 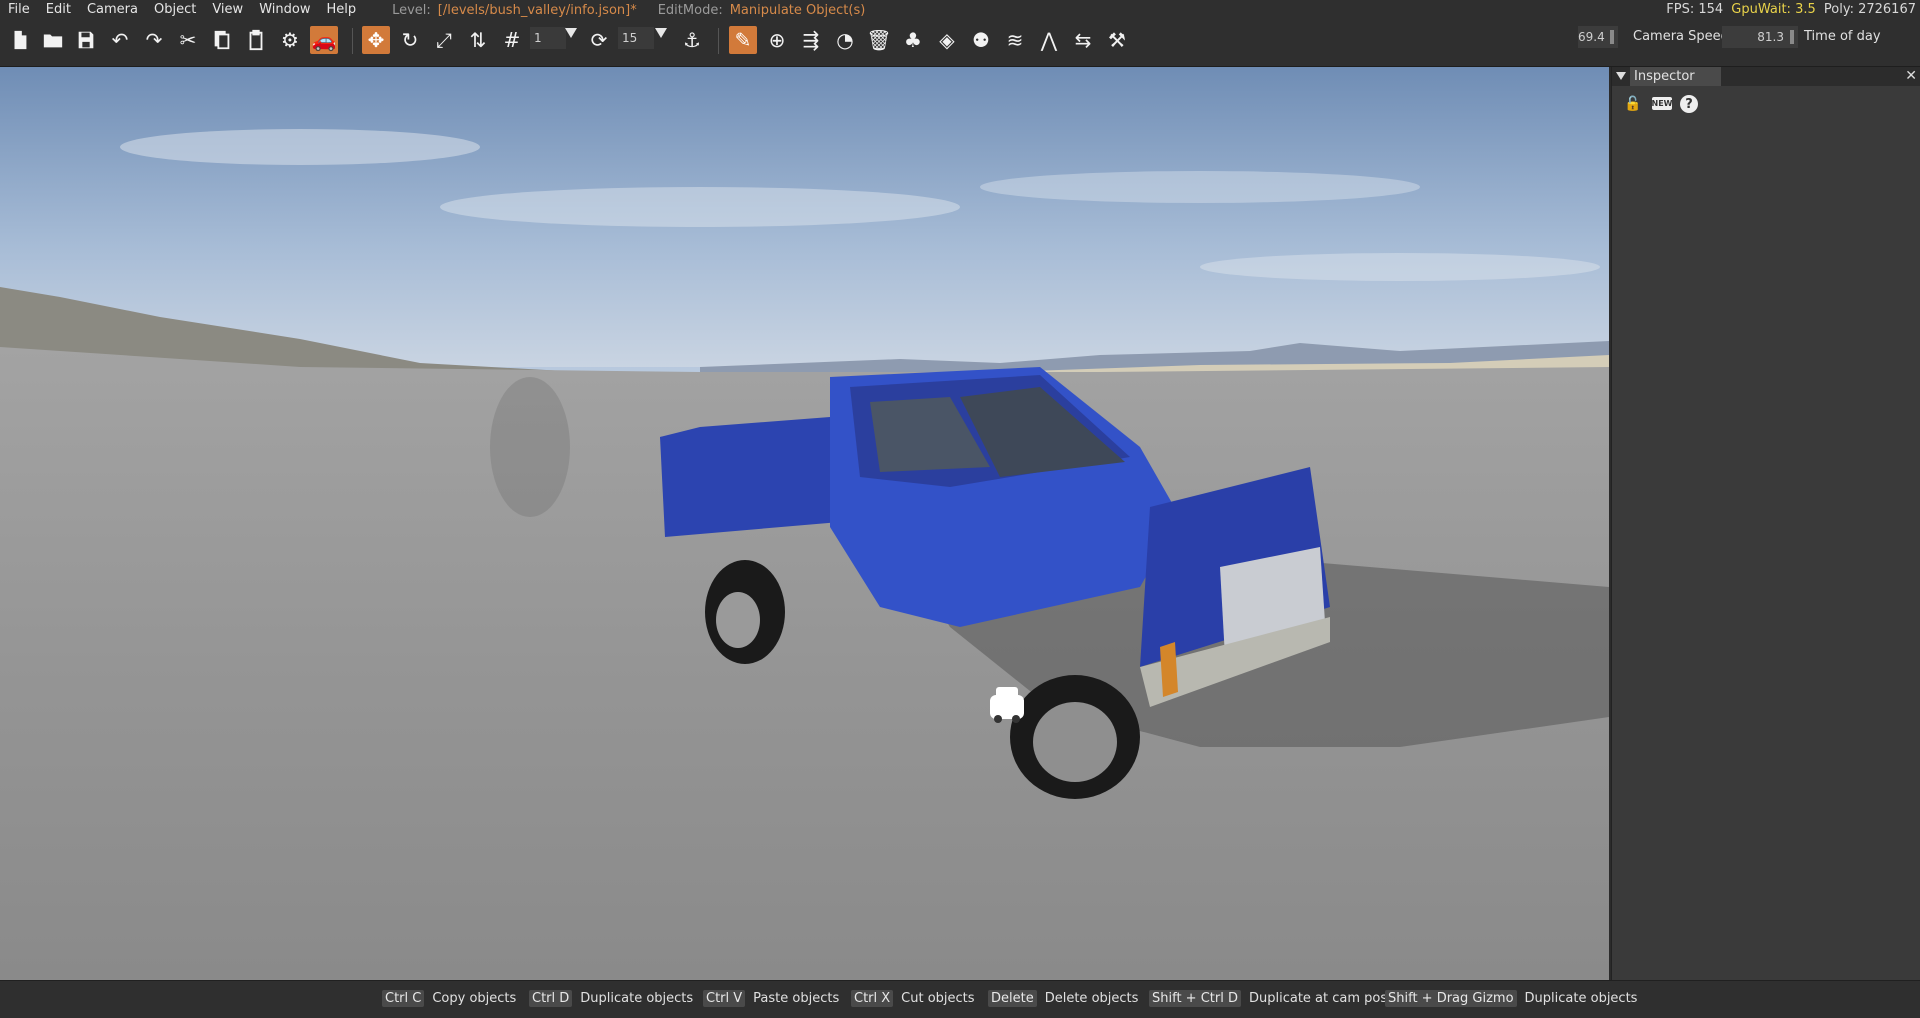 I want to click on hint-action: Cut objects, so click(x=938, y=998).